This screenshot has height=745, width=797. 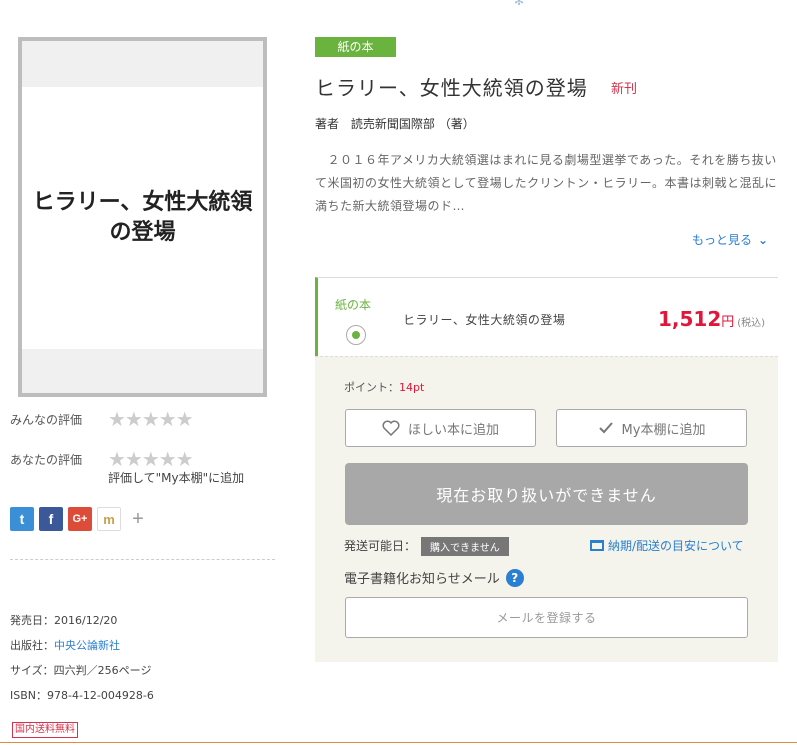 What do you see at coordinates (391, 428) in the screenshot?
I see `heart-icon` at bounding box center [391, 428].